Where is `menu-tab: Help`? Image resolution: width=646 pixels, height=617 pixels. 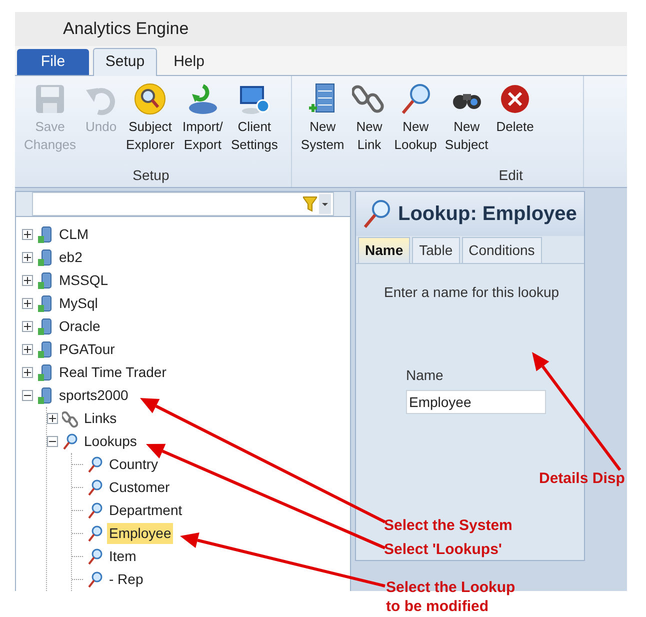 menu-tab: Help is located at coordinates (189, 62).